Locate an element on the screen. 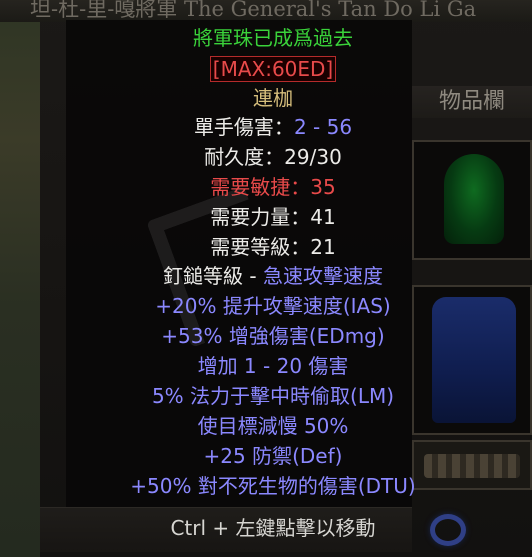  item-type: 連枷 is located at coordinates (273, 98).